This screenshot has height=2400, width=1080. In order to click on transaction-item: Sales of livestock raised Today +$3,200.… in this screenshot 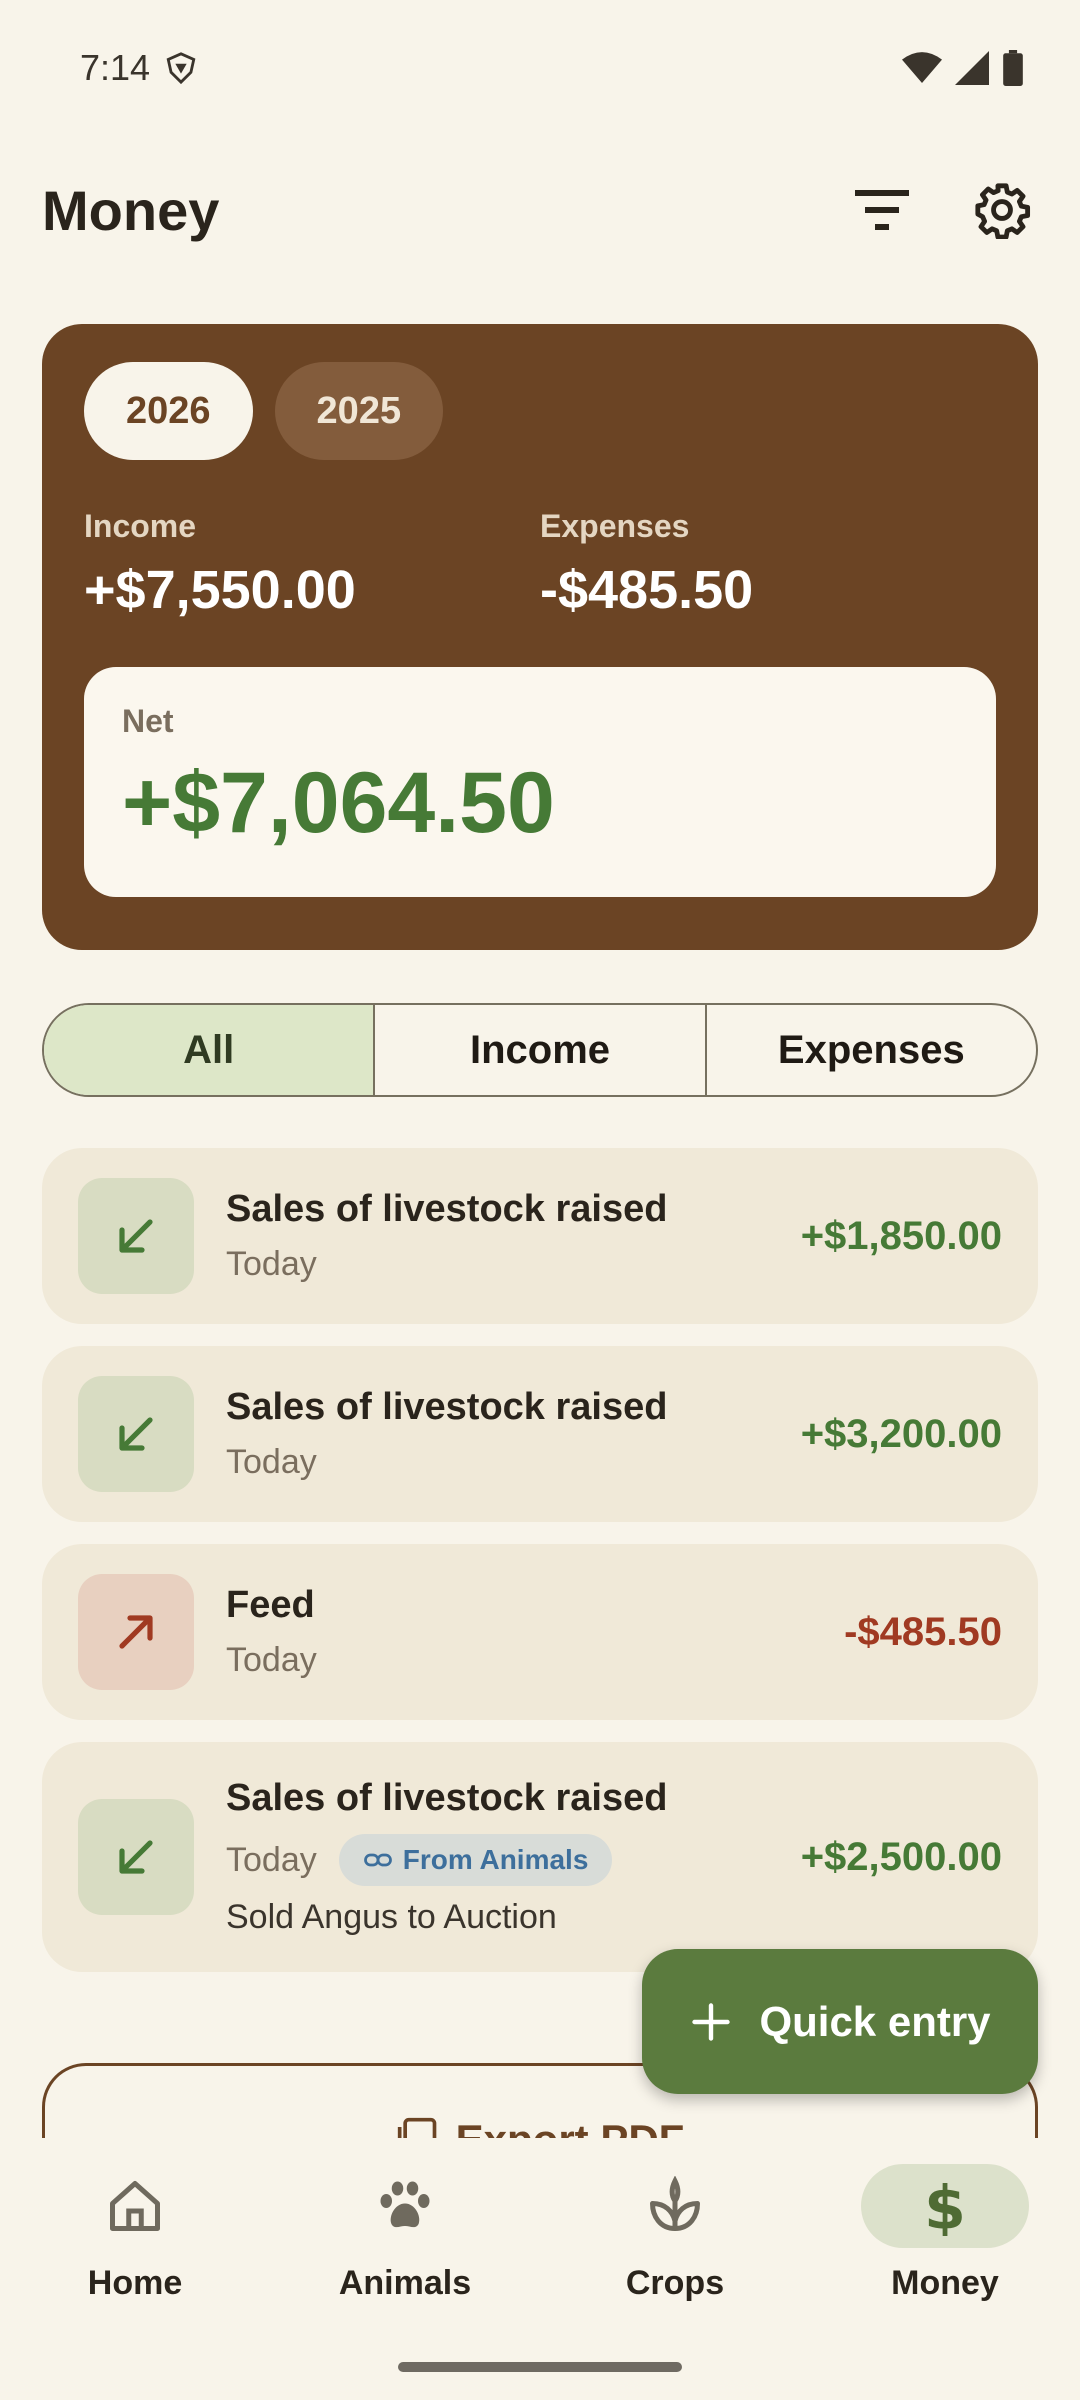, I will do `click(540, 1434)`.